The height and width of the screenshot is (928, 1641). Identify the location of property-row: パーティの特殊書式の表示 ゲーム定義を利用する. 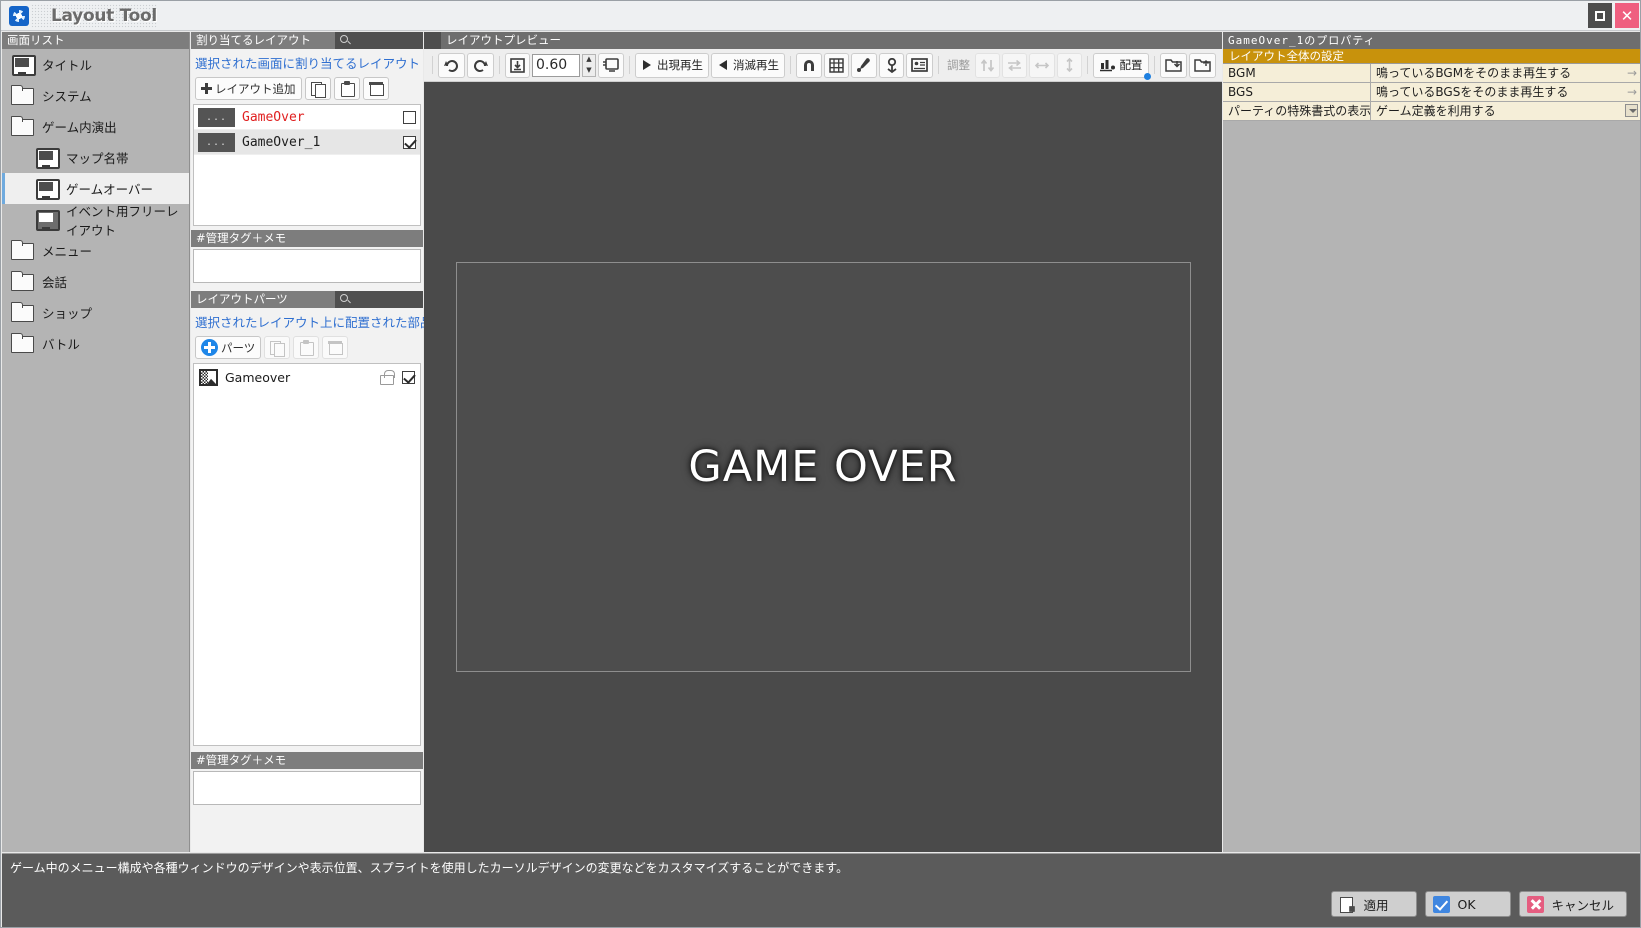
(1431, 111).